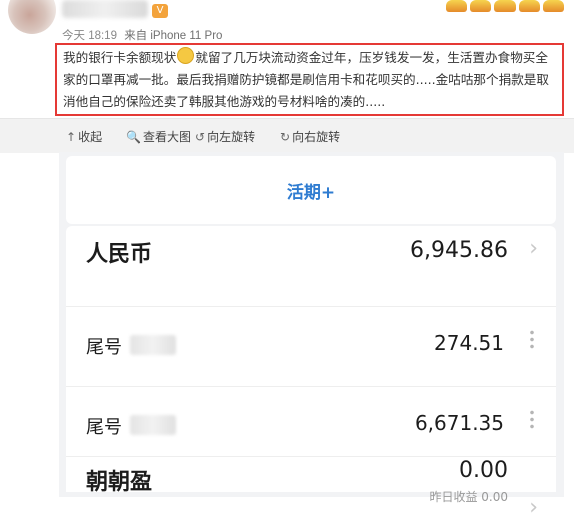 The width and height of the screenshot is (574, 520). I want to click on collapse-label: 收起, so click(90, 137).